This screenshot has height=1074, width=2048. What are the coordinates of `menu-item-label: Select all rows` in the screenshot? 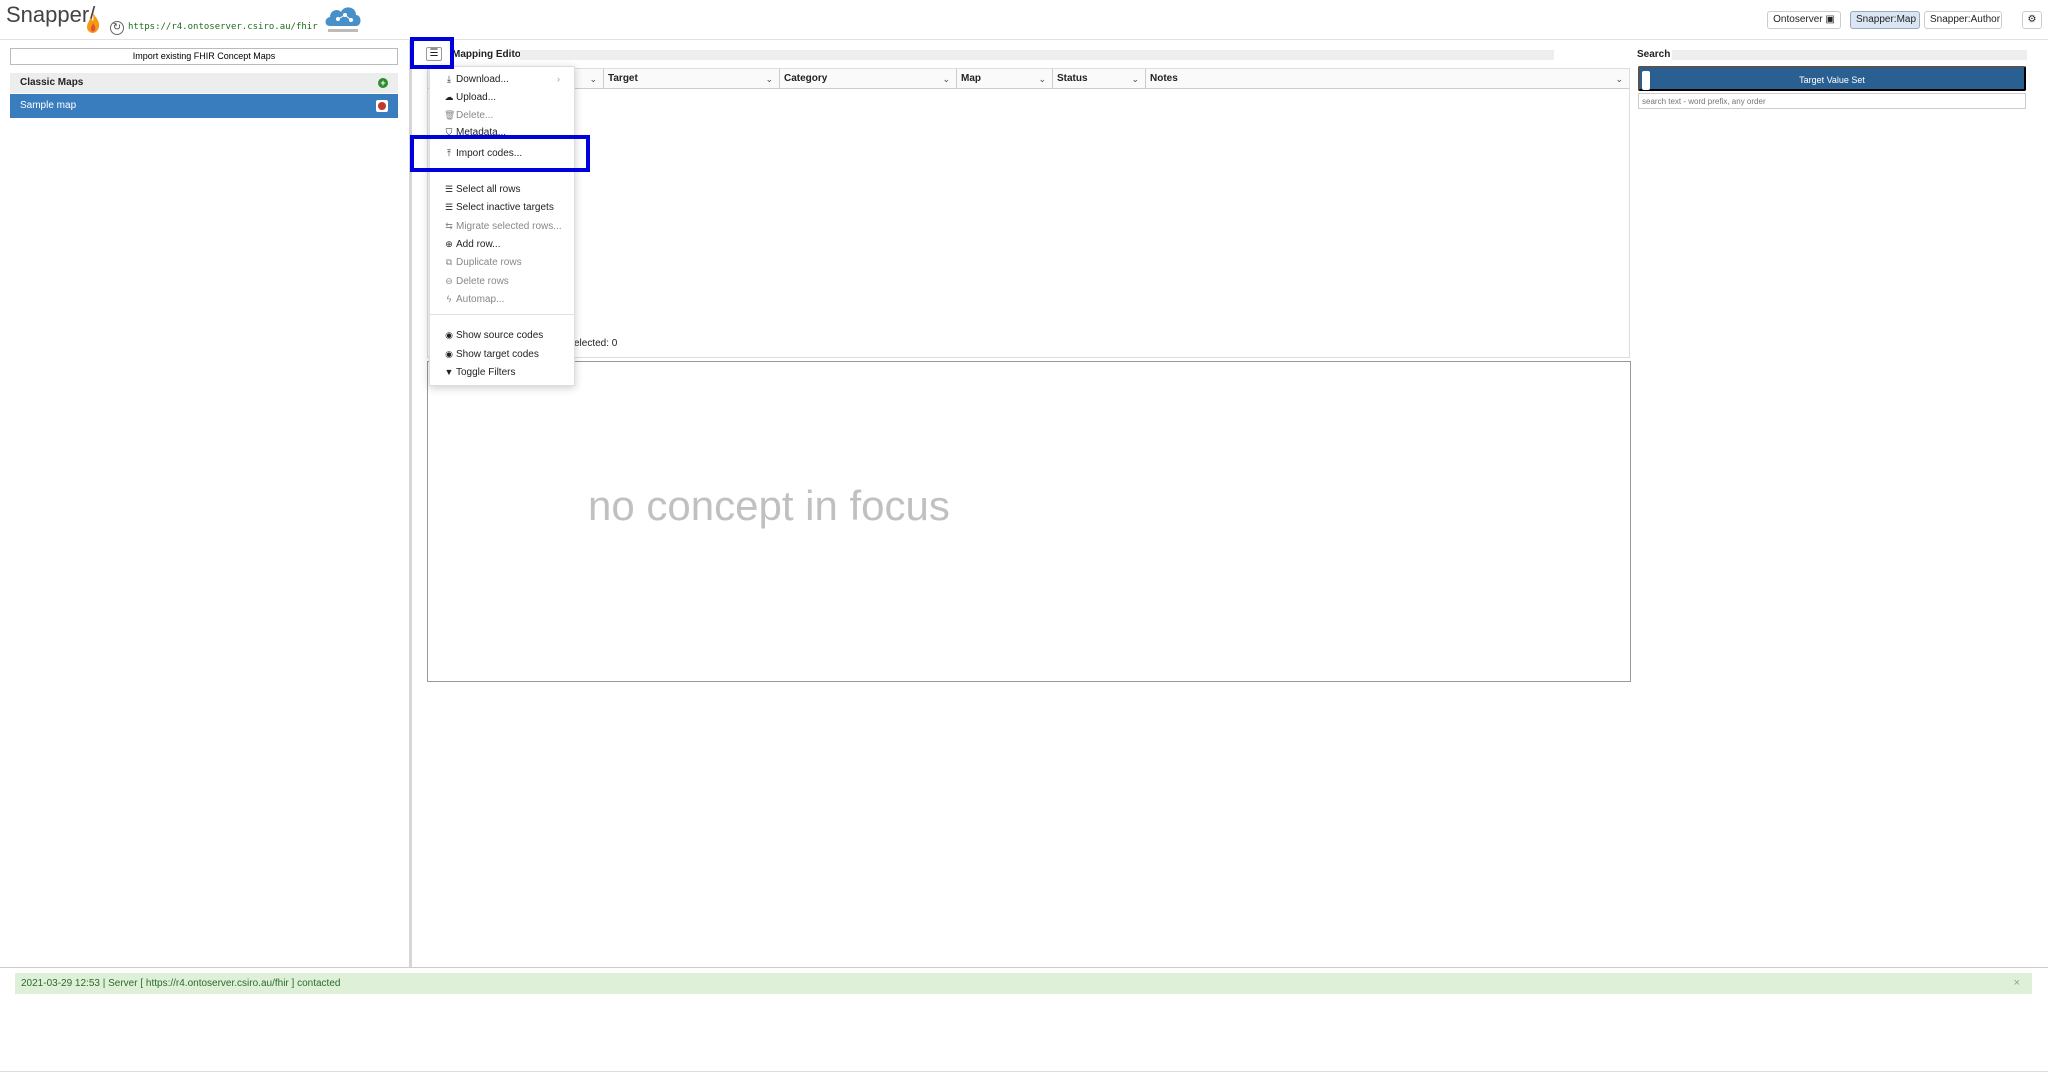 It's located at (488, 189).